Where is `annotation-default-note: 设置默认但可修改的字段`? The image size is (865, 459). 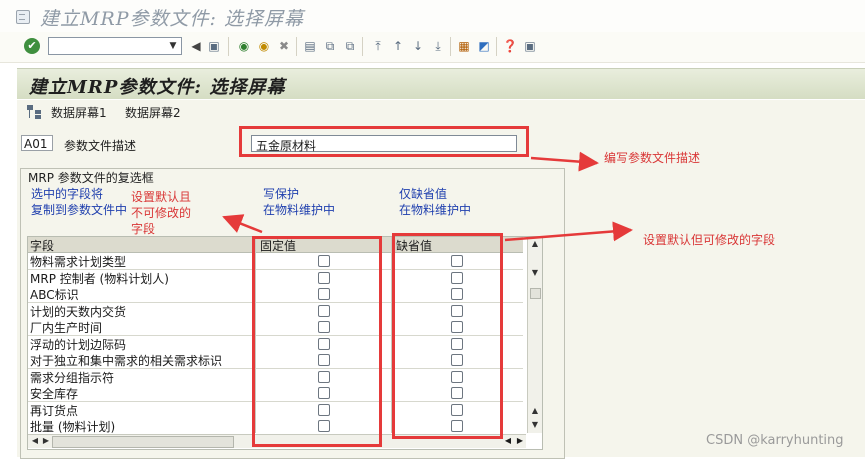 annotation-default-note: 设置默认但可修改的字段 is located at coordinates (709, 240).